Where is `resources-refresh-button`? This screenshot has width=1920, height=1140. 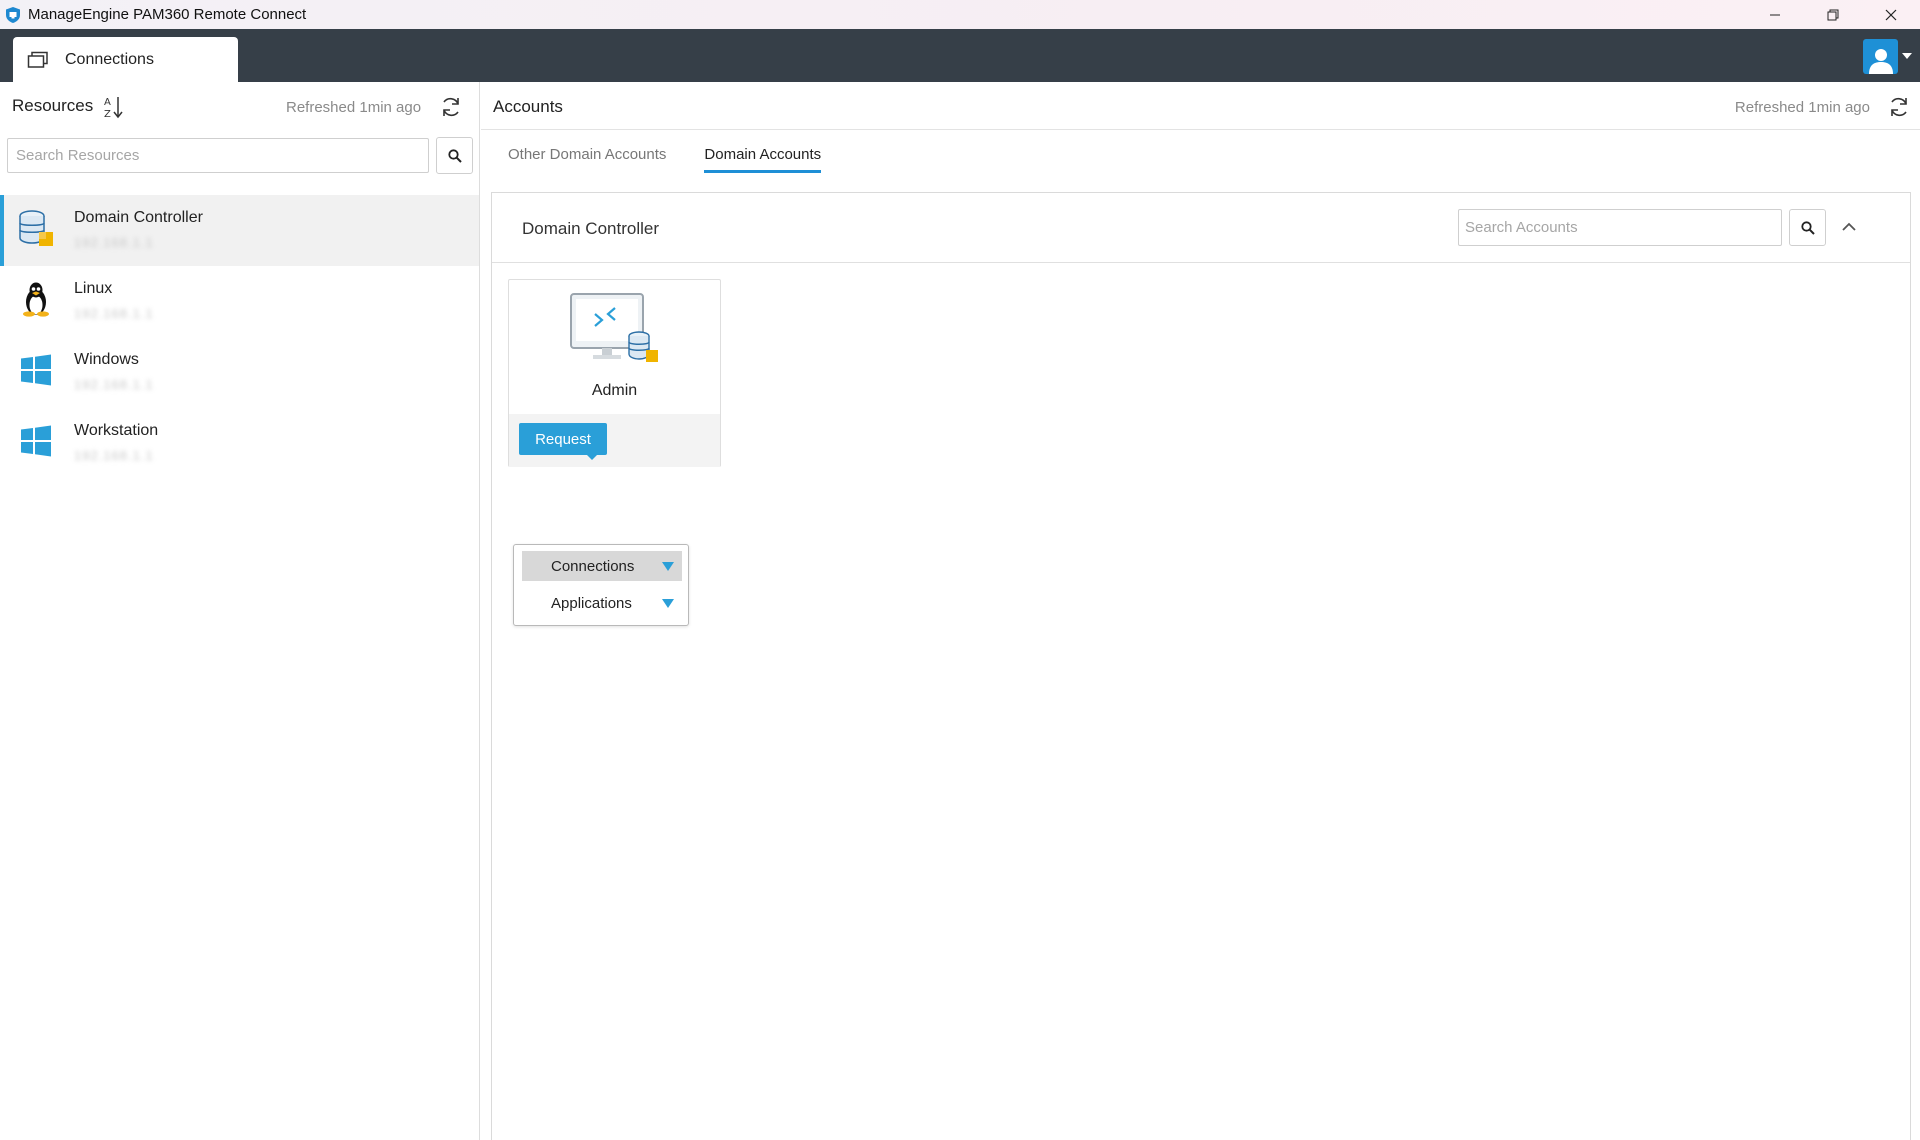
resources-refresh-button is located at coordinates (451, 107).